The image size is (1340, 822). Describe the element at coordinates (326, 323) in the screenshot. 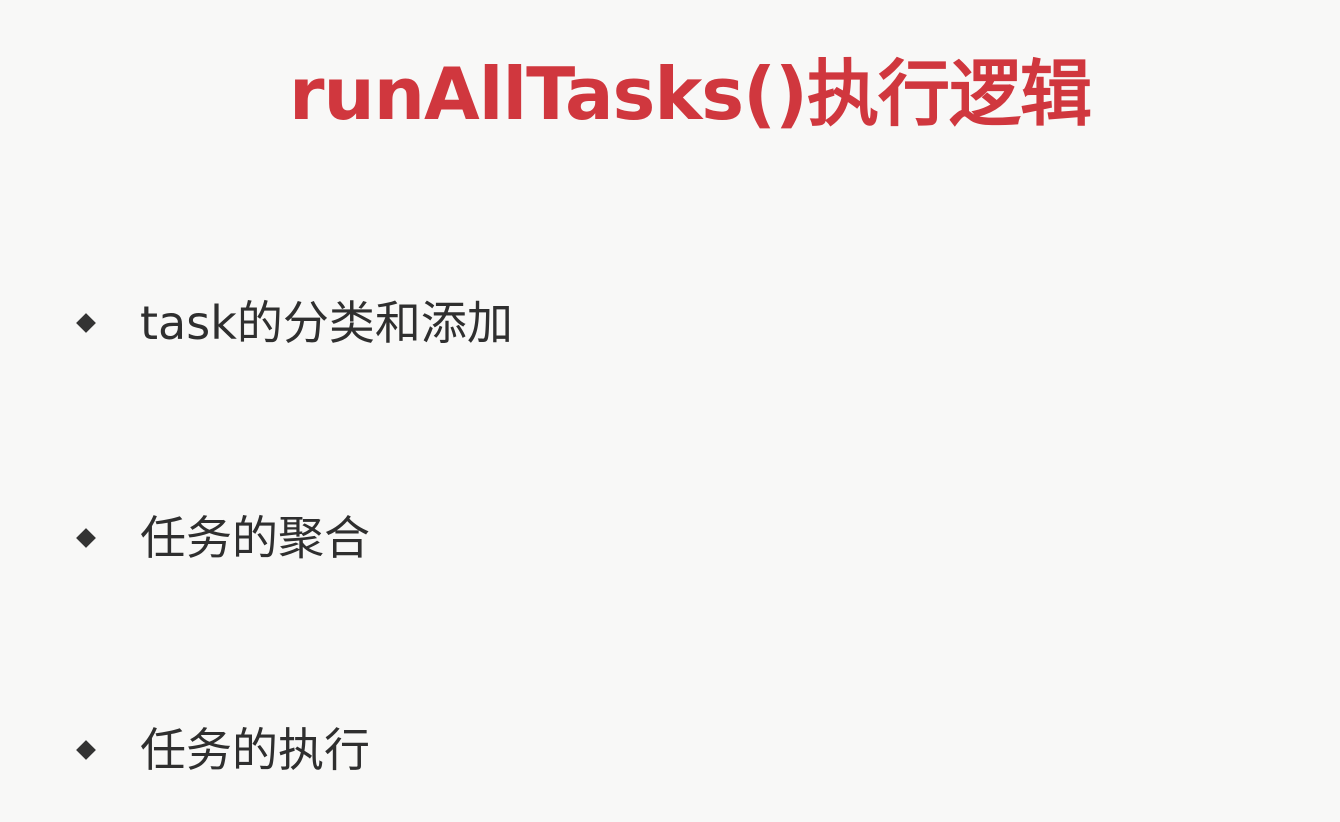

I see `bullet-text: task的分类和添加` at that location.